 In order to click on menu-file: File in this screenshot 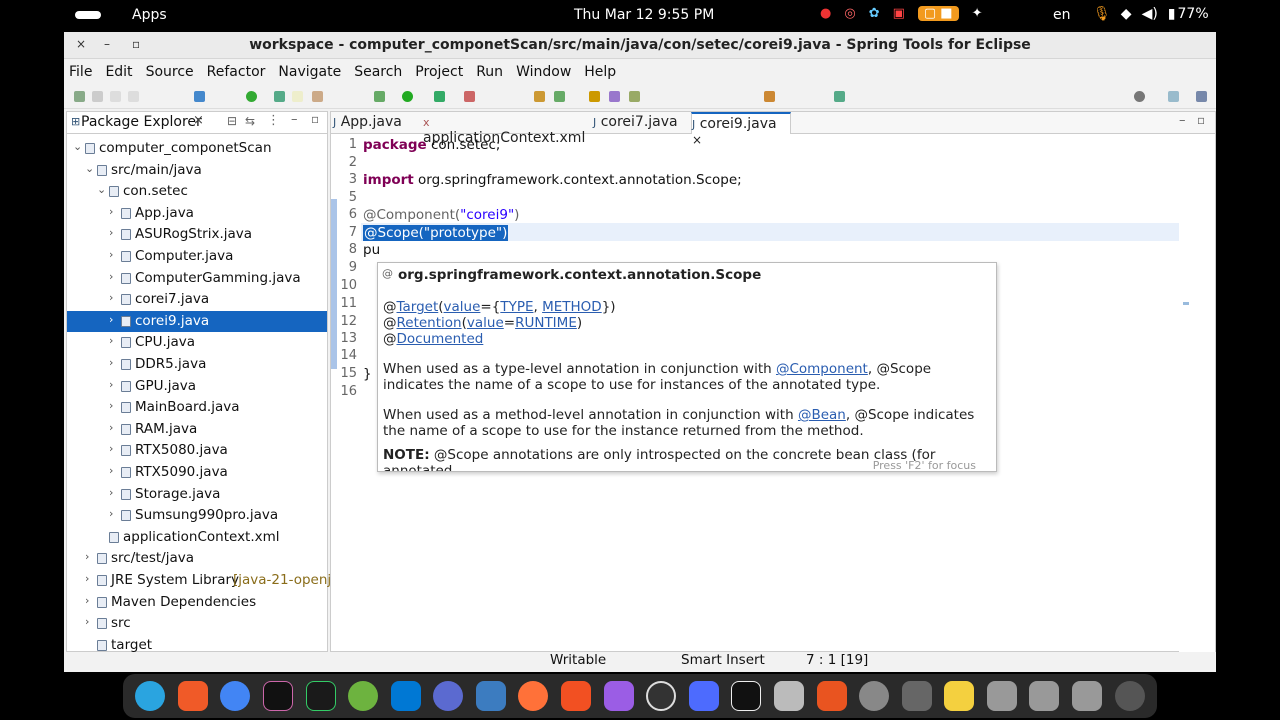, I will do `click(80, 72)`.